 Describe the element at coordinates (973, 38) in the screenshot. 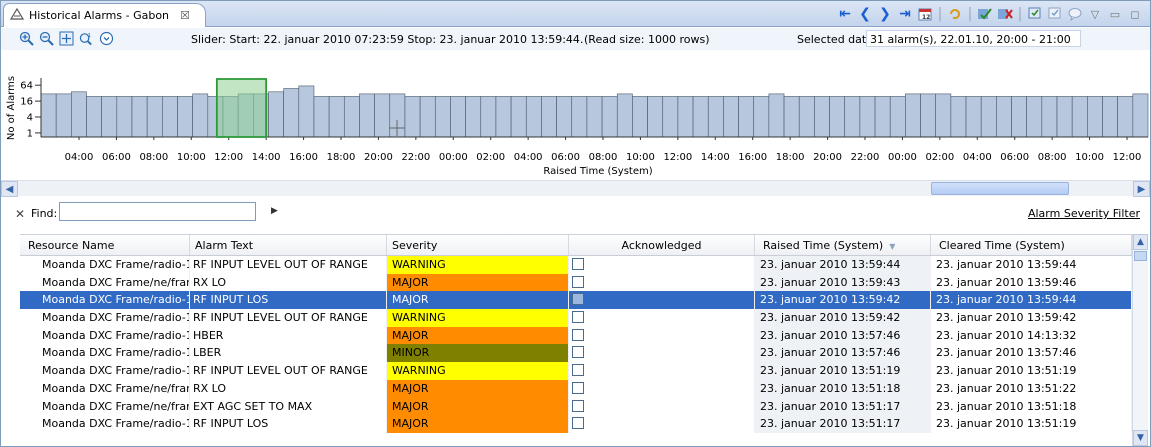

I see `selected-data-field: 31 alarm(s), 22.01.10, 20:00 - 21:00` at that location.